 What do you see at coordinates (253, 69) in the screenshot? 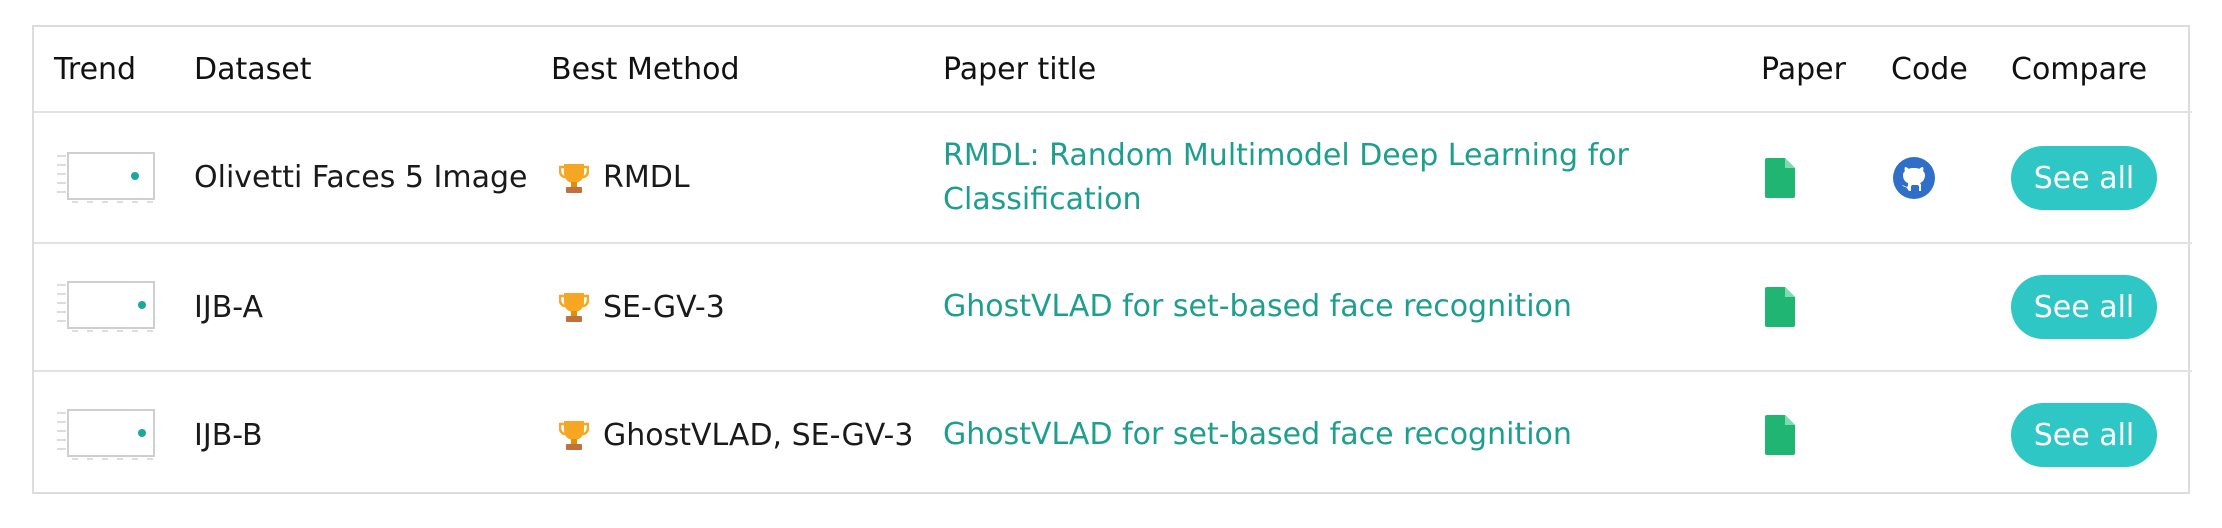
I see `header-dataset: Dataset` at bounding box center [253, 69].